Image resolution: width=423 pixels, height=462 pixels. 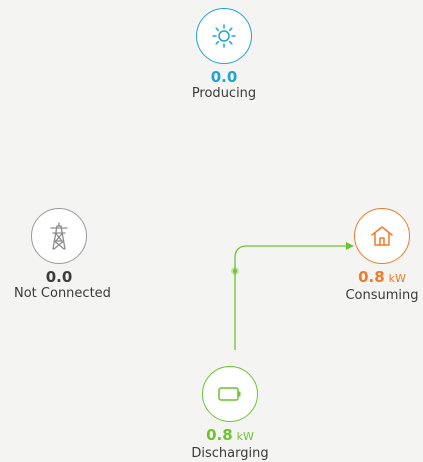 I want to click on solar-node: 0.0 Producing, so click(x=224, y=55).